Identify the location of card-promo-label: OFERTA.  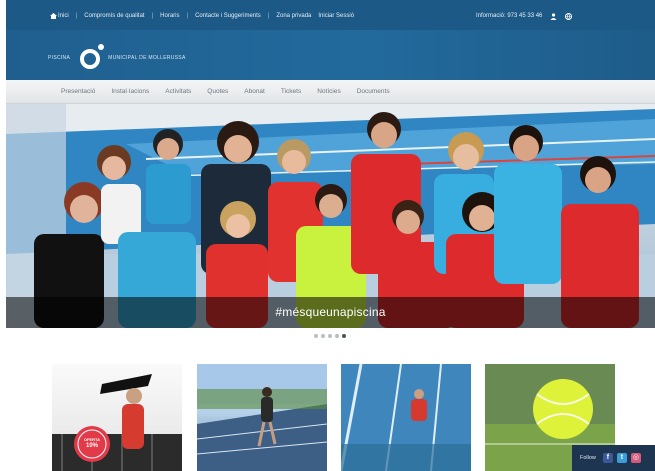
(92, 439).